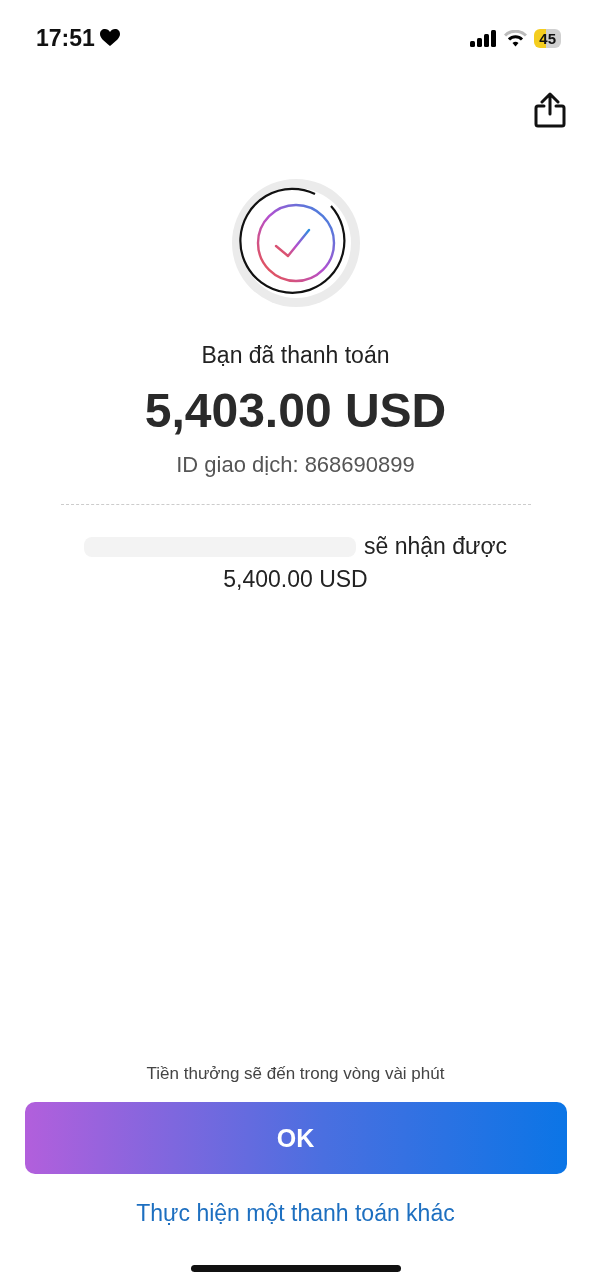 Image resolution: width=591 pixels, height=1280 pixels. I want to click on success-check-icon, so click(295, 243).